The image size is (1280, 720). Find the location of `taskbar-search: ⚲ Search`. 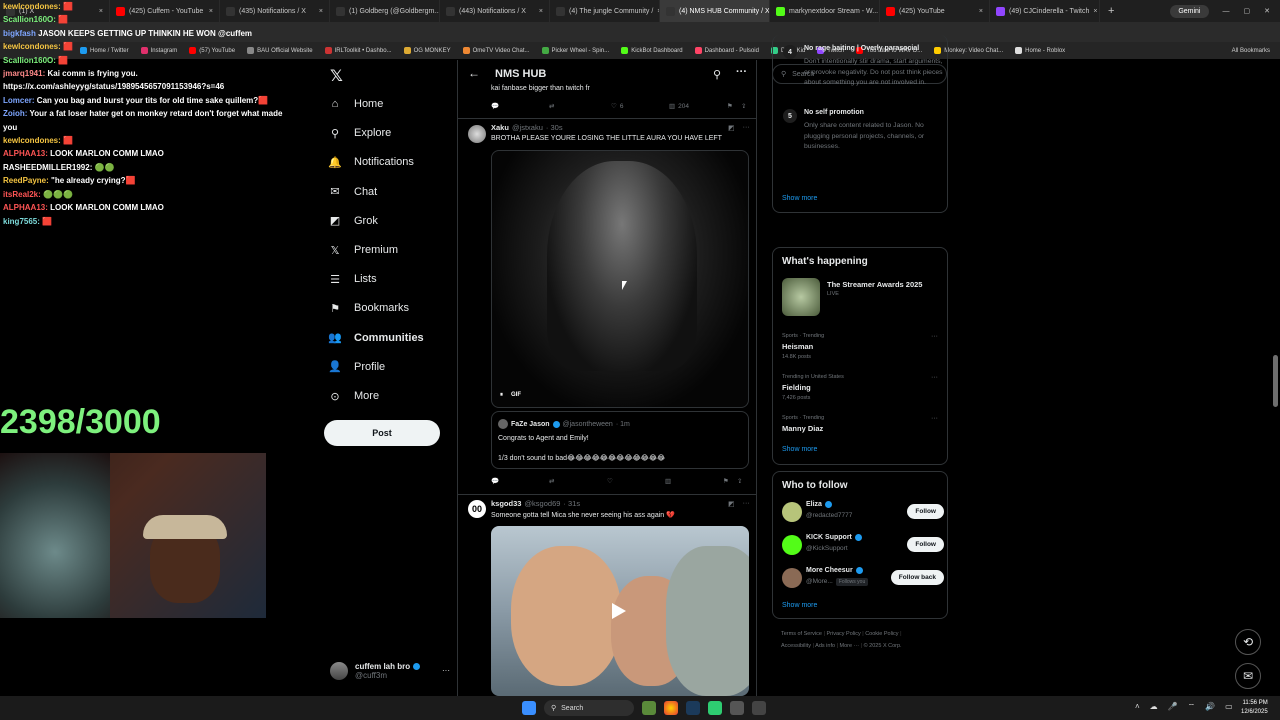

taskbar-search: ⚲ Search is located at coordinates (589, 708).